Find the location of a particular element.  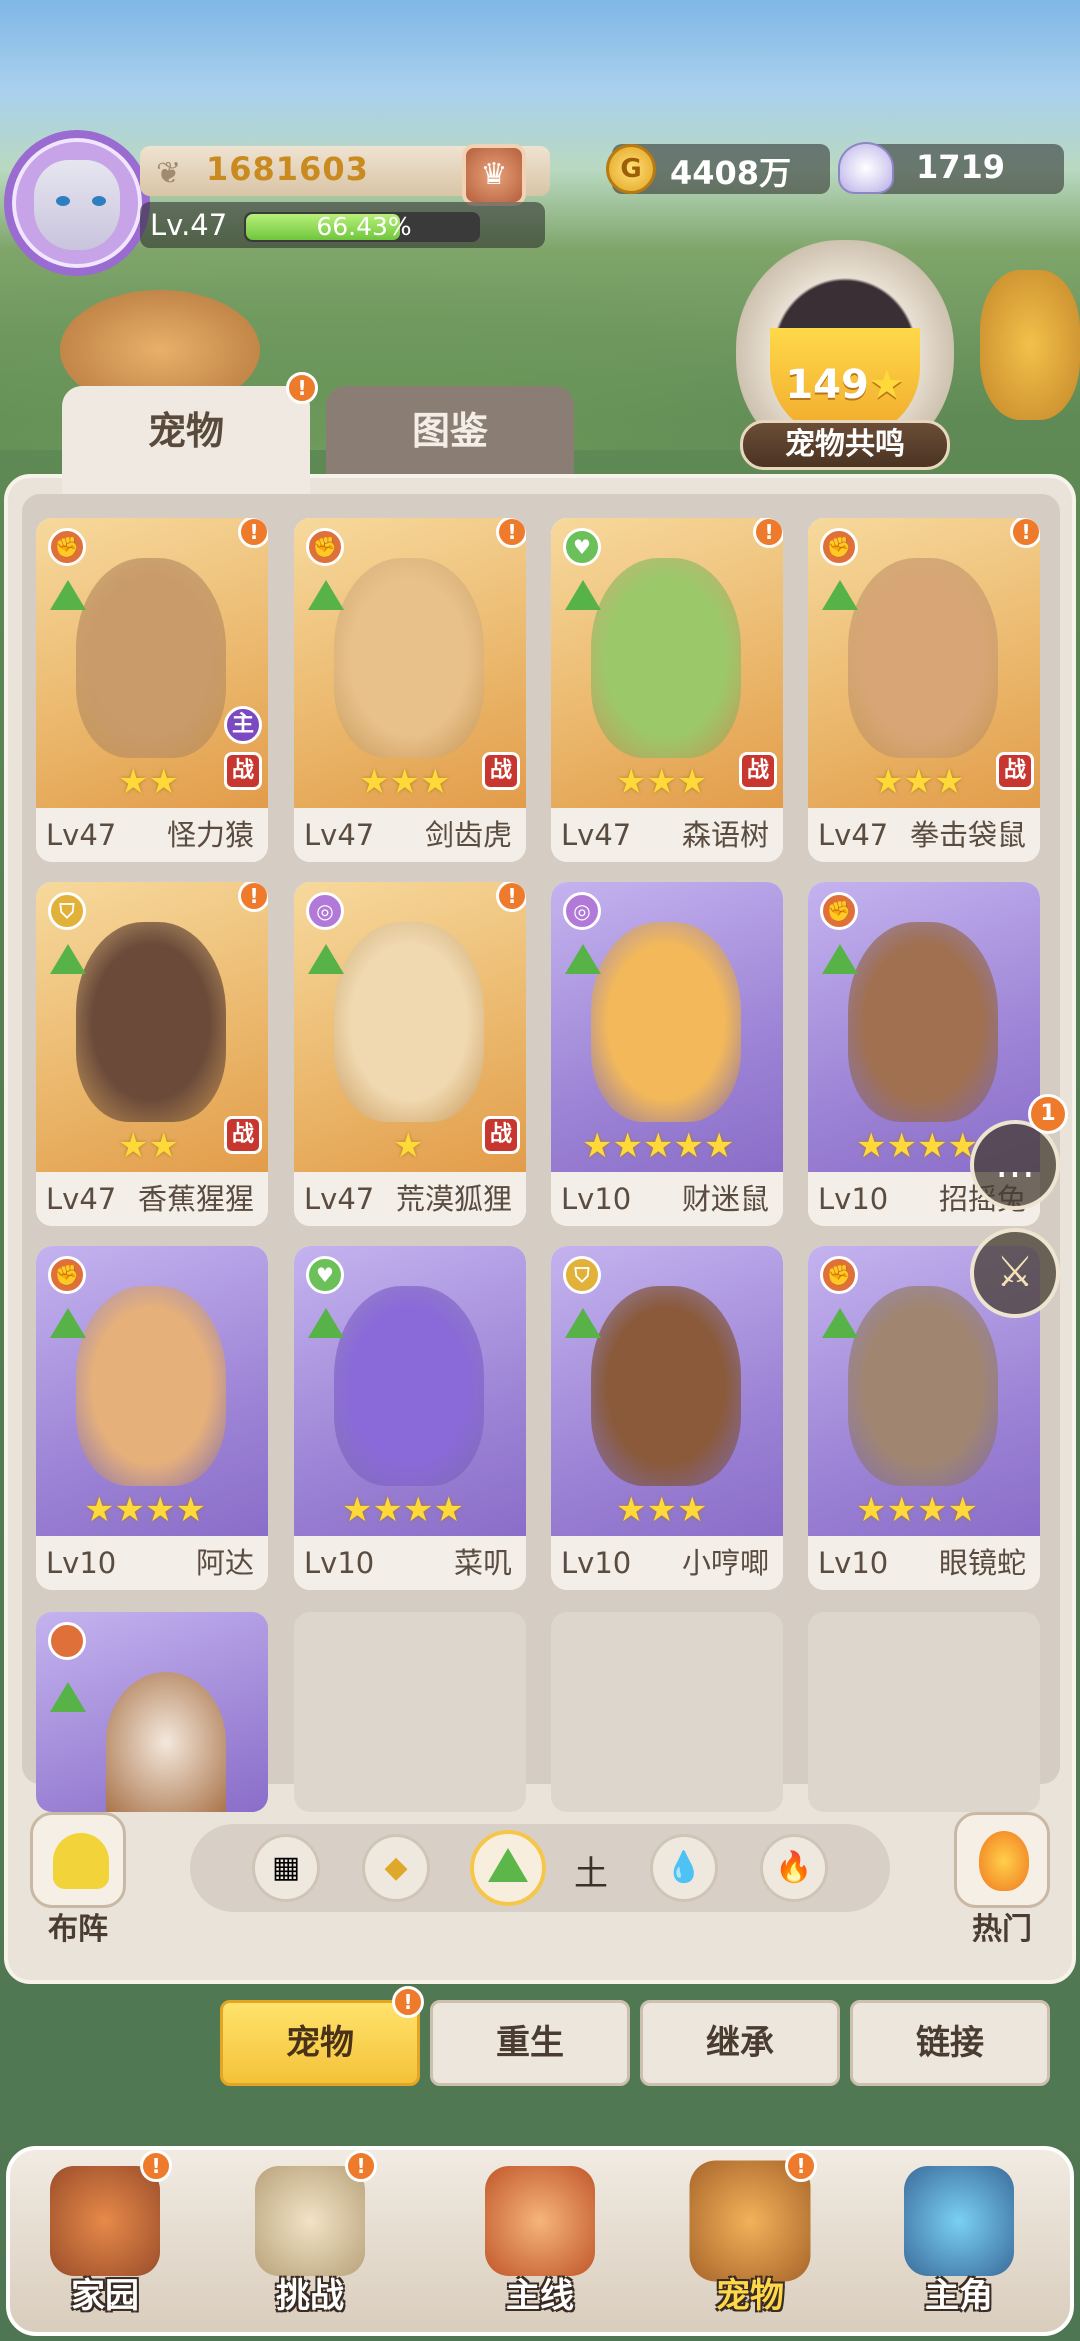

pet-namebar: Lv47 拳击袋鼠 is located at coordinates (924, 835).